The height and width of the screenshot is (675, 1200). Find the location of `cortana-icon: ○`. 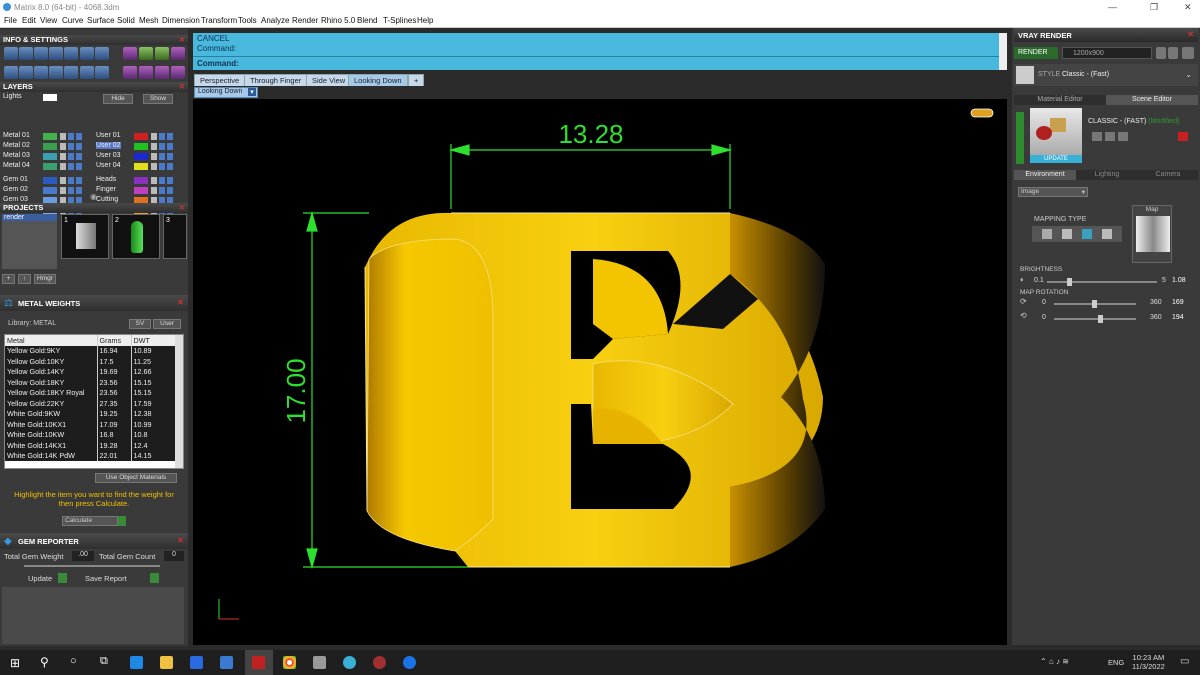

cortana-icon: ○ is located at coordinates (73, 661).